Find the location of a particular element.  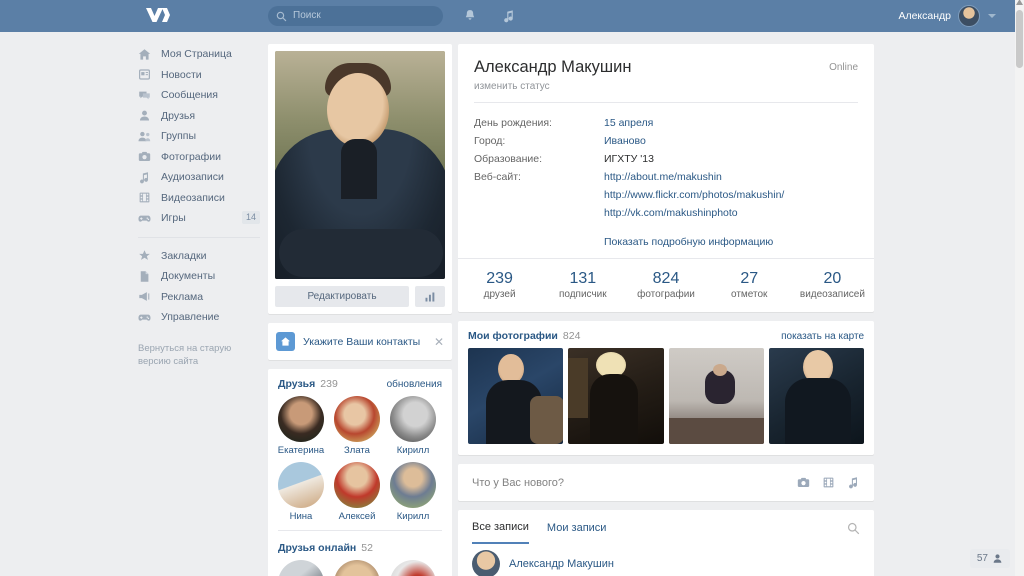

tab-my-posts: Мои записи is located at coordinates (577, 532).